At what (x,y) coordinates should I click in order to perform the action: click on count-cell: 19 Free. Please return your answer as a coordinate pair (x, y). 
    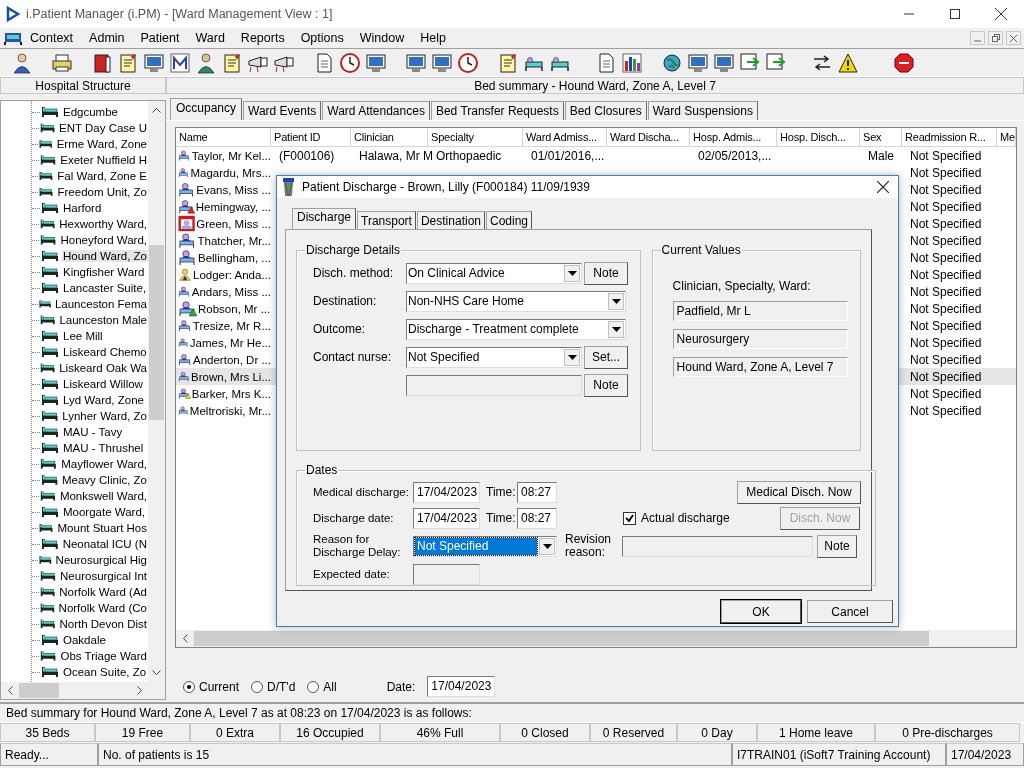
    Looking at the image, I should click on (142, 732).